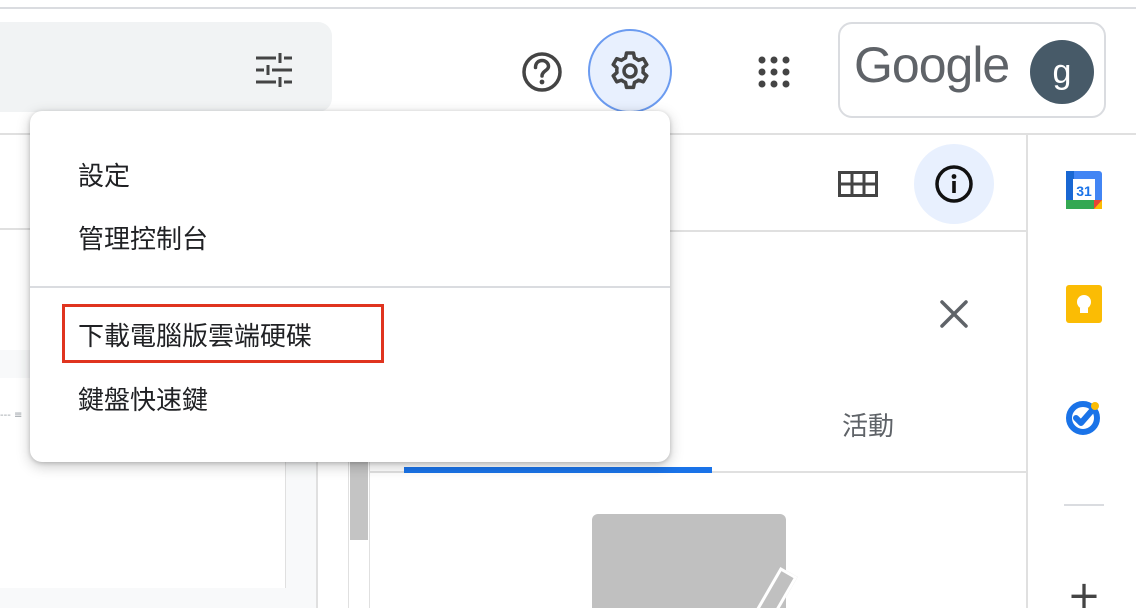 Image resolution: width=1136 pixels, height=608 pixels. Describe the element at coordinates (1084, 505) in the screenshot. I see `side-panel-separator` at that location.